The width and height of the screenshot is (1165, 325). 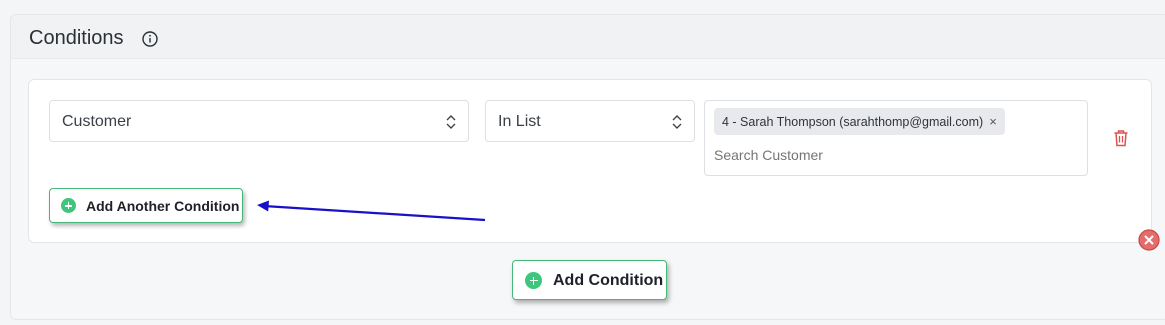 I want to click on page-title: Conditions, so click(x=76, y=38).